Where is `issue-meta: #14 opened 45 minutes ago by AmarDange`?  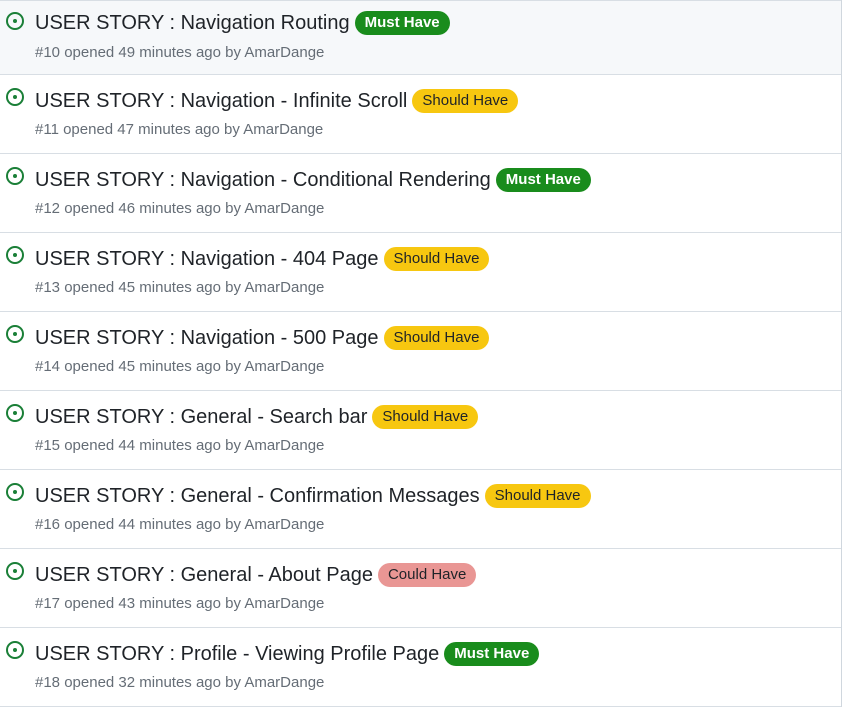 issue-meta: #14 opened 45 minutes ago by AmarDange is located at coordinates (179, 366).